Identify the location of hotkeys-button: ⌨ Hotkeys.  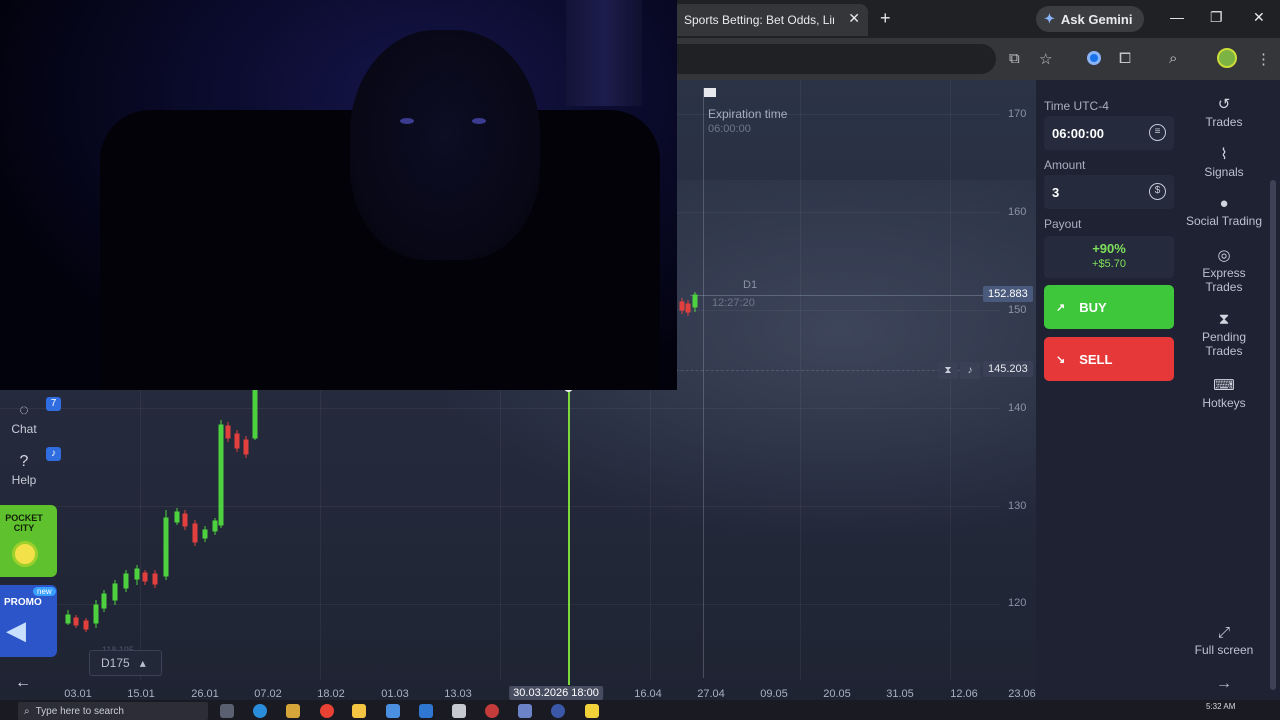
(1224, 394).